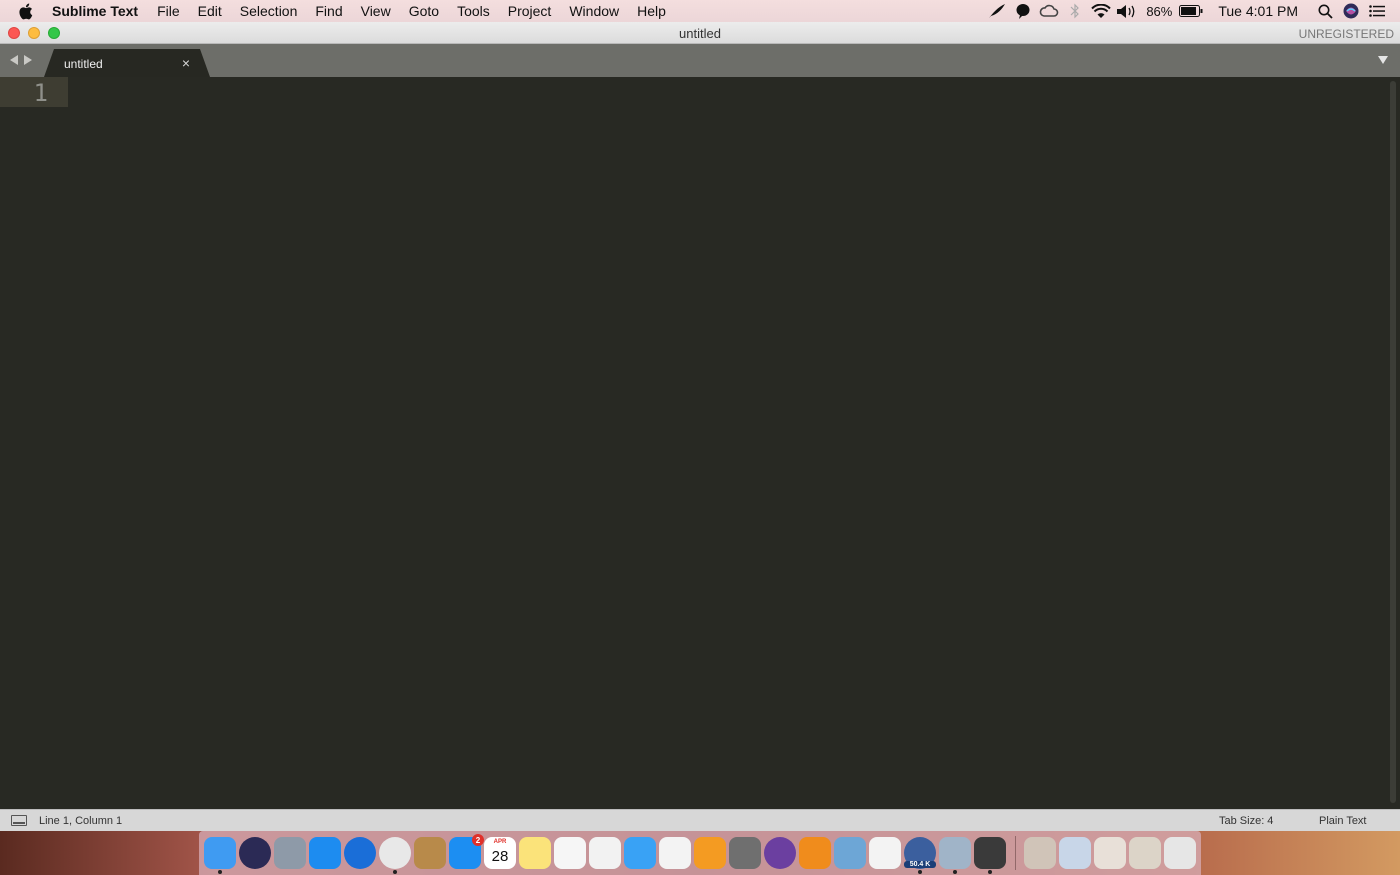 Image resolution: width=1400 pixels, height=875 pixels. What do you see at coordinates (1145, 853) in the screenshot?
I see `dock-stack-4-icon` at bounding box center [1145, 853].